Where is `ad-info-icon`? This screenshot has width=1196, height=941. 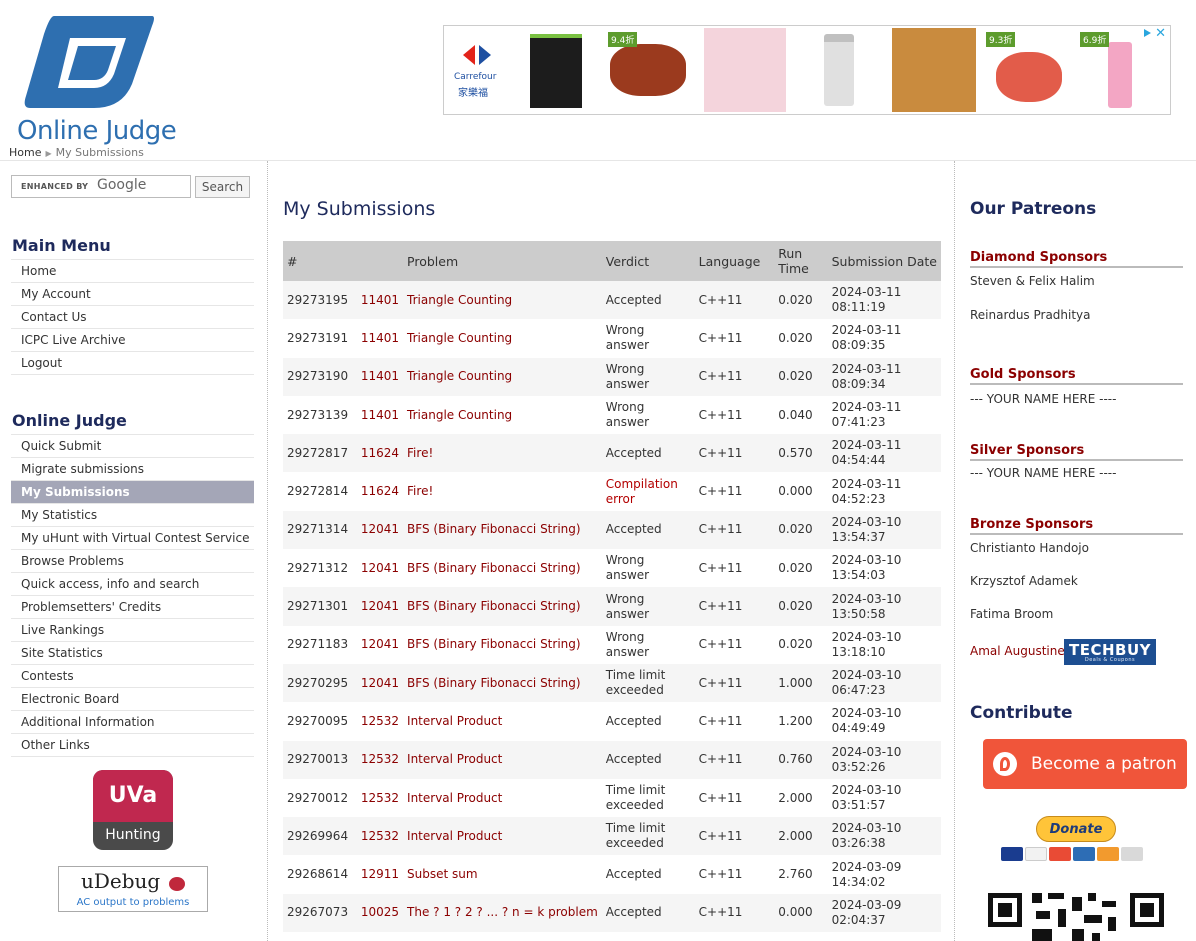
ad-info-icon is located at coordinates (1147, 32).